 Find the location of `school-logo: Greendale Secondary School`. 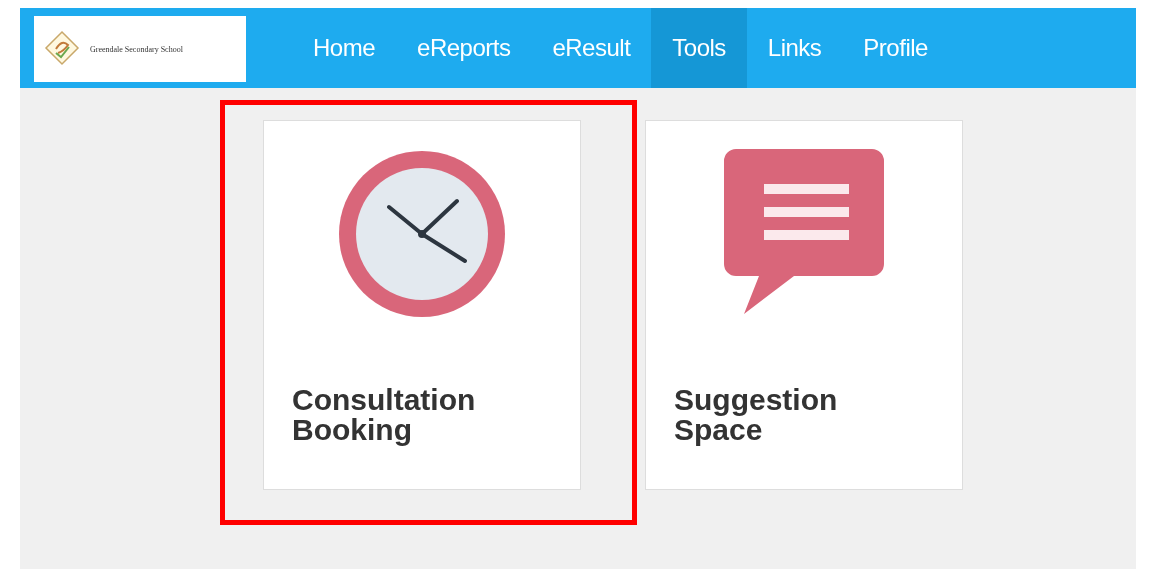

school-logo: Greendale Secondary School is located at coordinates (140, 49).